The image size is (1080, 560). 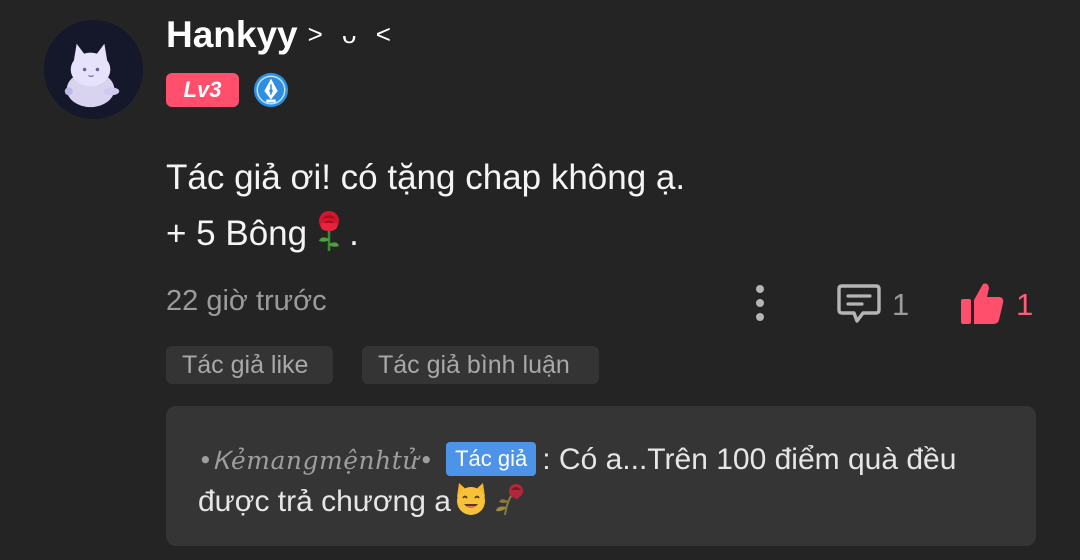 What do you see at coordinates (470, 499) in the screenshot?
I see `cat-face-icon` at bounding box center [470, 499].